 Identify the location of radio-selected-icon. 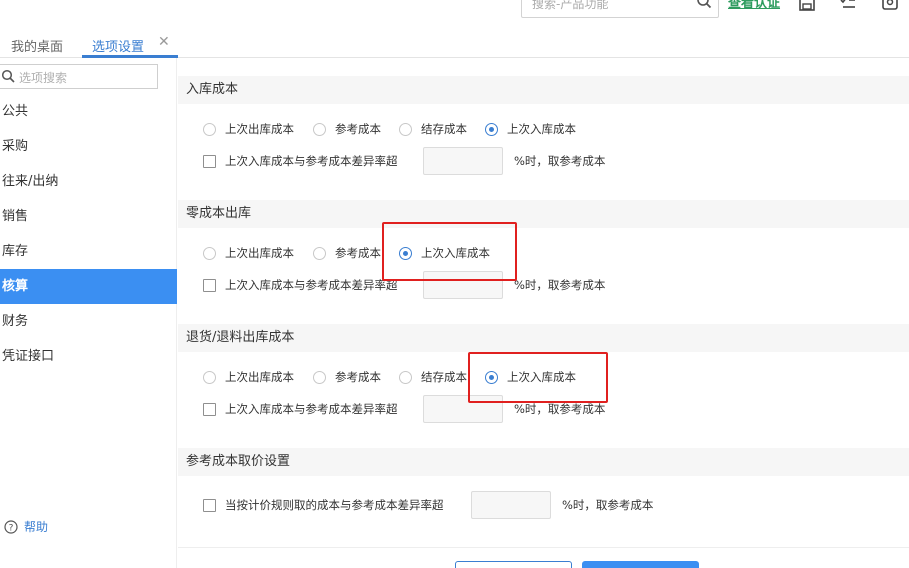
(491, 129).